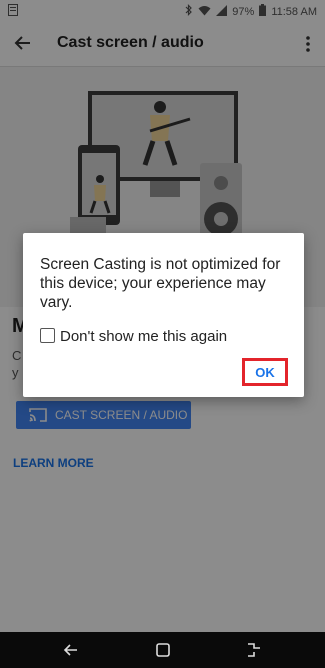 Image resolution: width=325 pixels, height=668 pixels. What do you see at coordinates (47, 335) in the screenshot?
I see `dont-show-again-checkbox` at bounding box center [47, 335].